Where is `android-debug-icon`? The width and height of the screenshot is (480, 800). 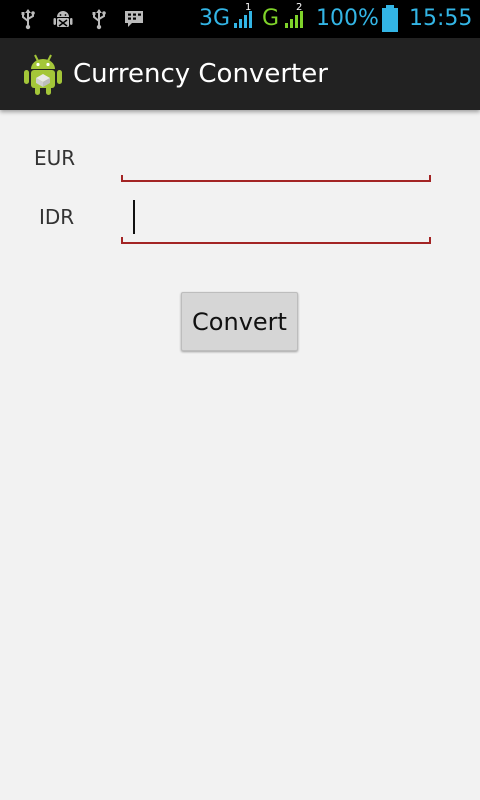 android-debug-icon is located at coordinates (63, 19).